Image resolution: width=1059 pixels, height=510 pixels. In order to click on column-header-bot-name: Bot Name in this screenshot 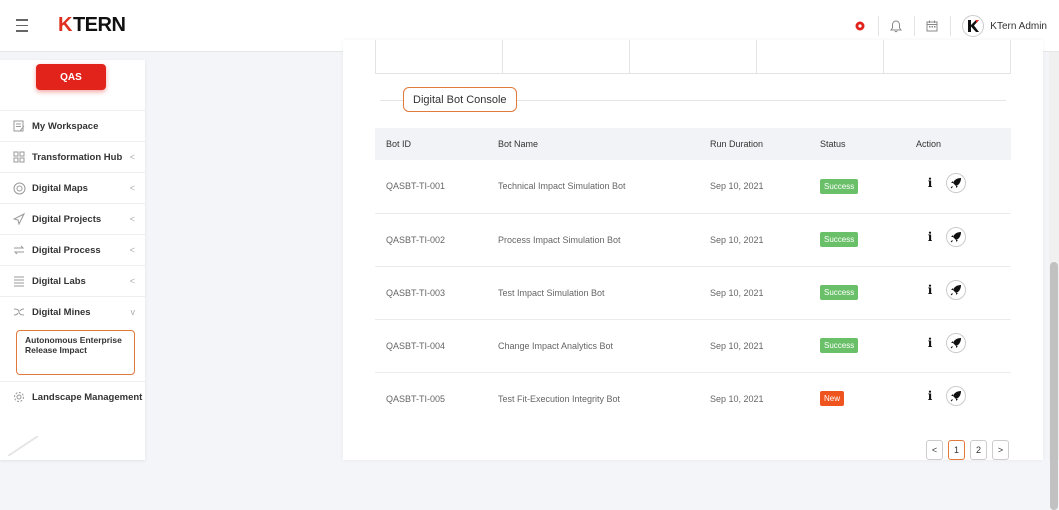, I will do `click(593, 144)`.